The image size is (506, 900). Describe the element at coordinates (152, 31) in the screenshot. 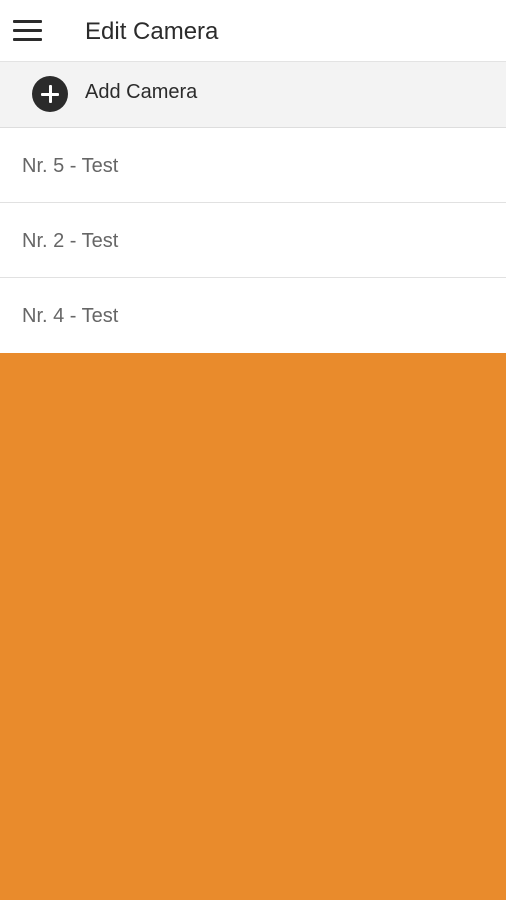

I see `page-title: Edit Camera` at that location.